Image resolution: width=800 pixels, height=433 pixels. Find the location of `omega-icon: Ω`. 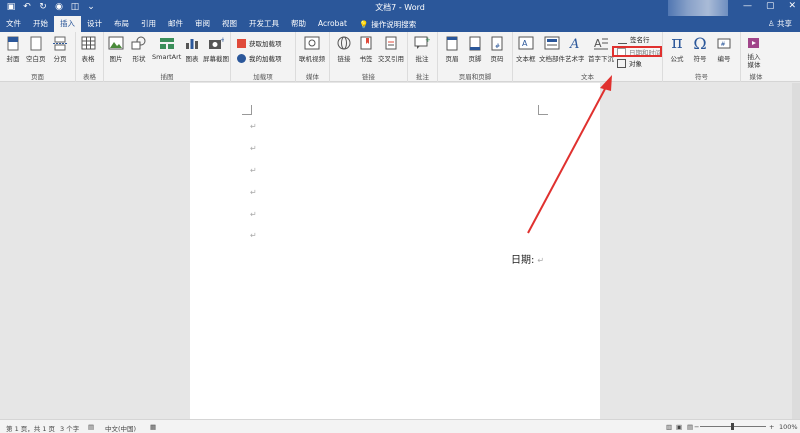

omega-icon: Ω is located at coordinates (700, 43).